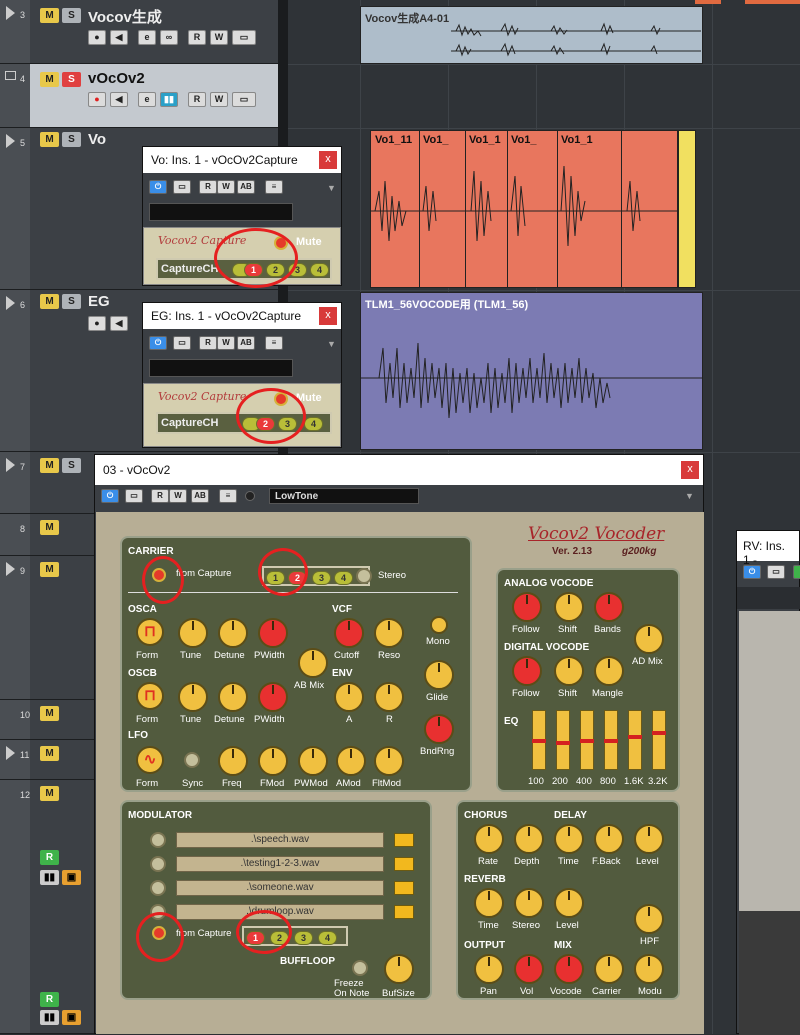 The width and height of the screenshot is (800, 1035). Describe the element at coordinates (313, 761) in the screenshot. I see `lfo-pwmod-knob` at that location.